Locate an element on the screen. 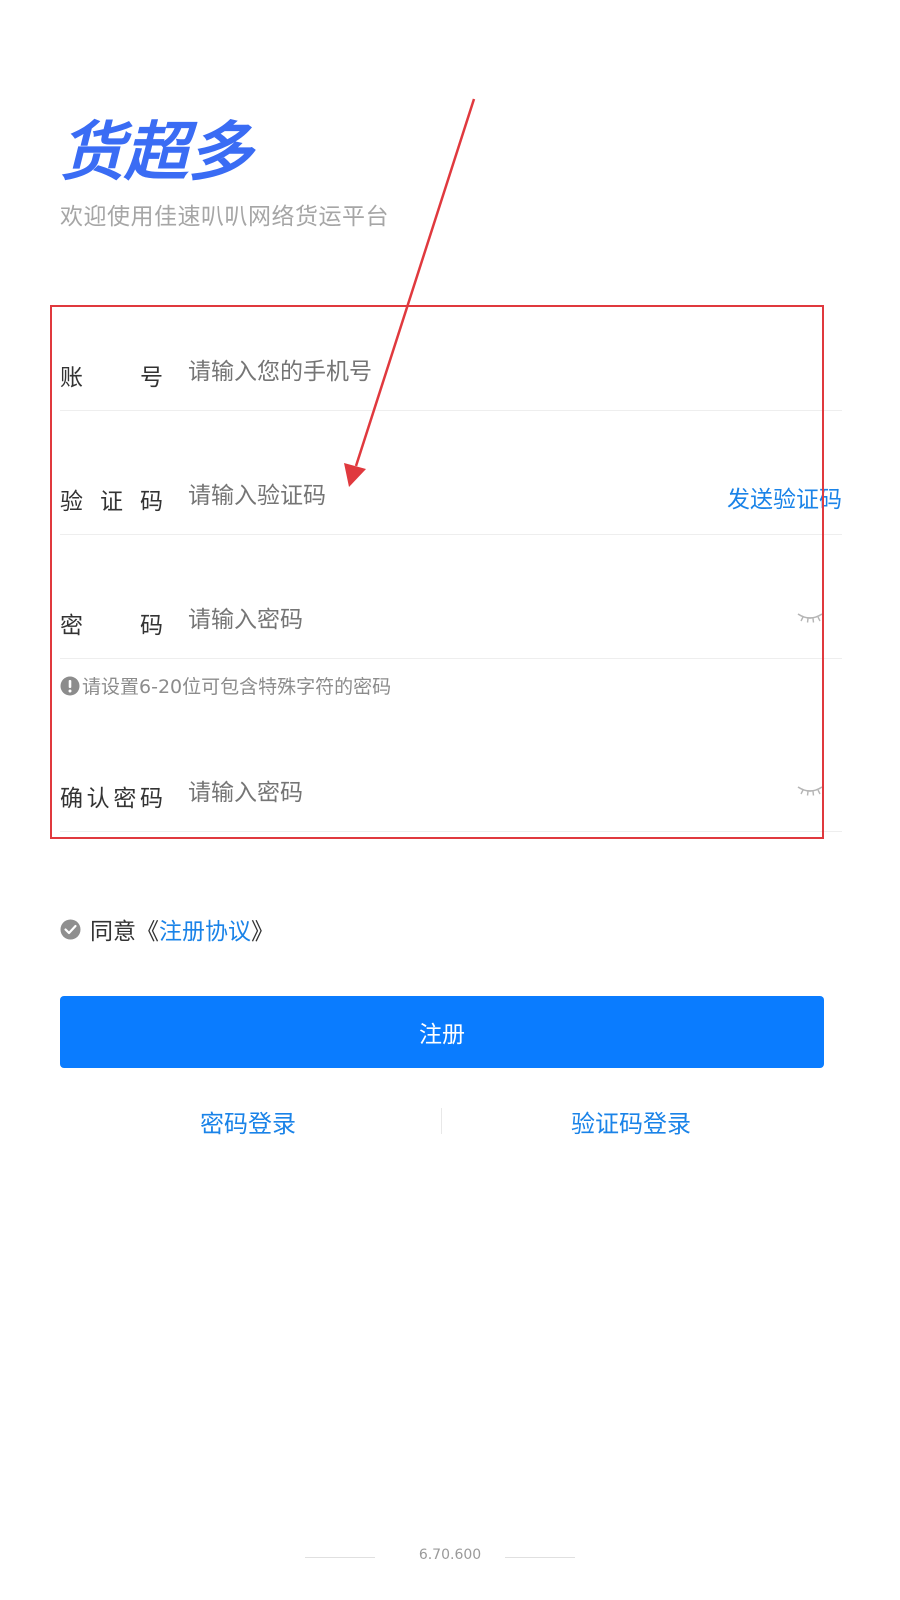 This screenshot has height=1600, width=900. account-row: 账 号 is located at coordinates (451, 374).